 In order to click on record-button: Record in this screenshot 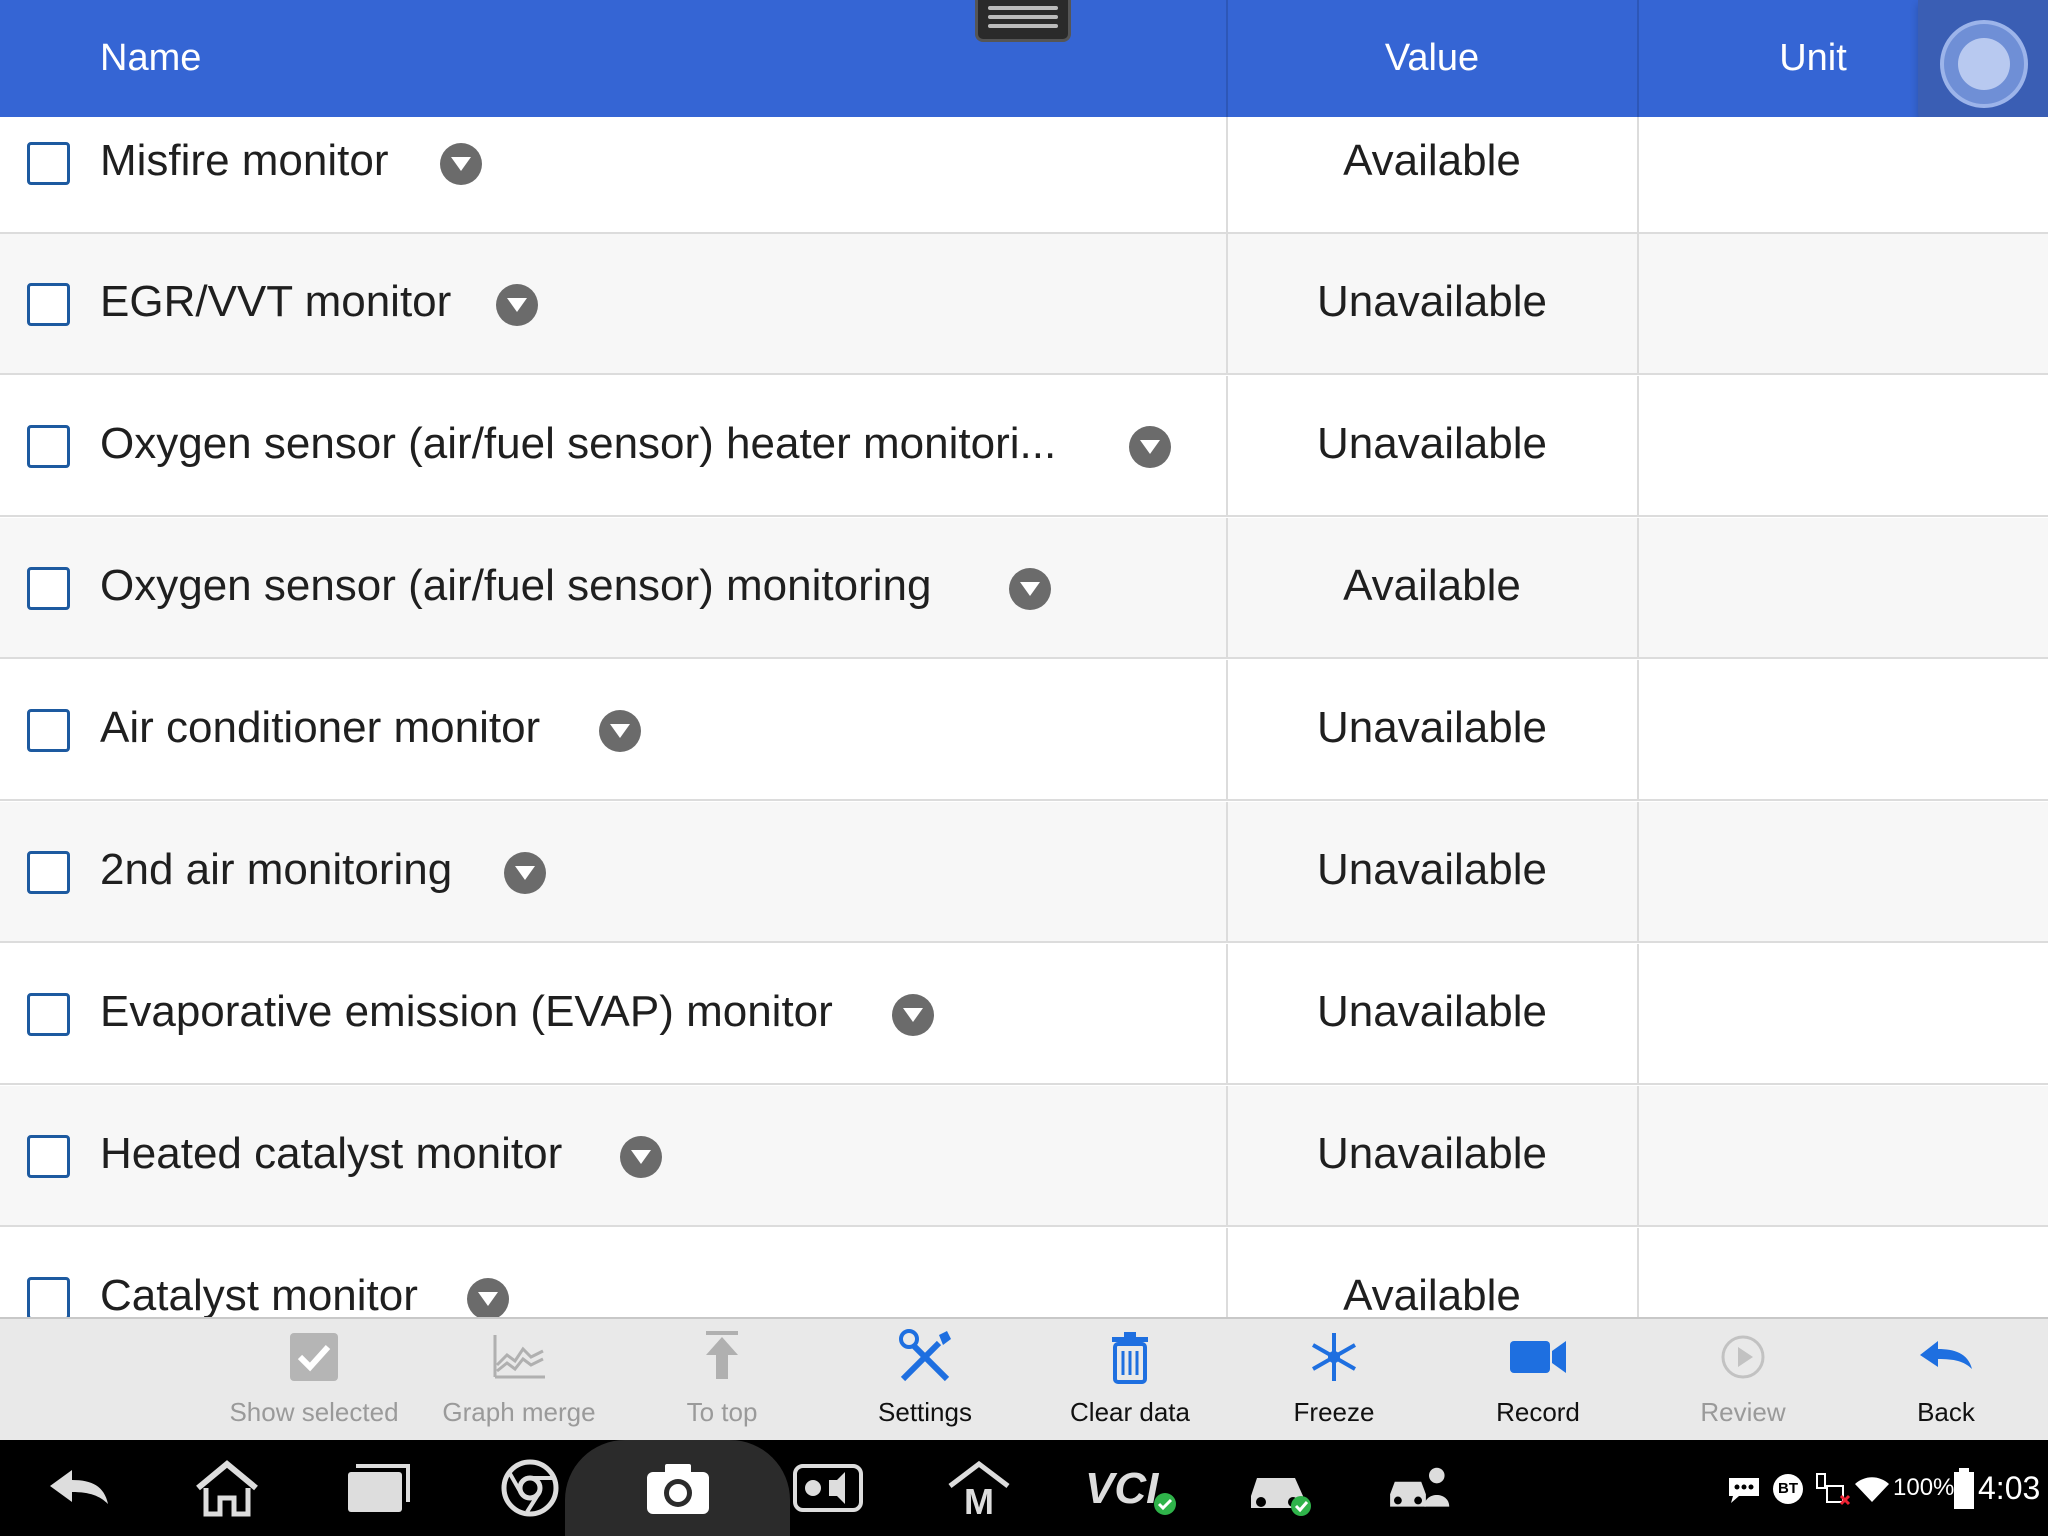, I will do `click(1538, 1380)`.